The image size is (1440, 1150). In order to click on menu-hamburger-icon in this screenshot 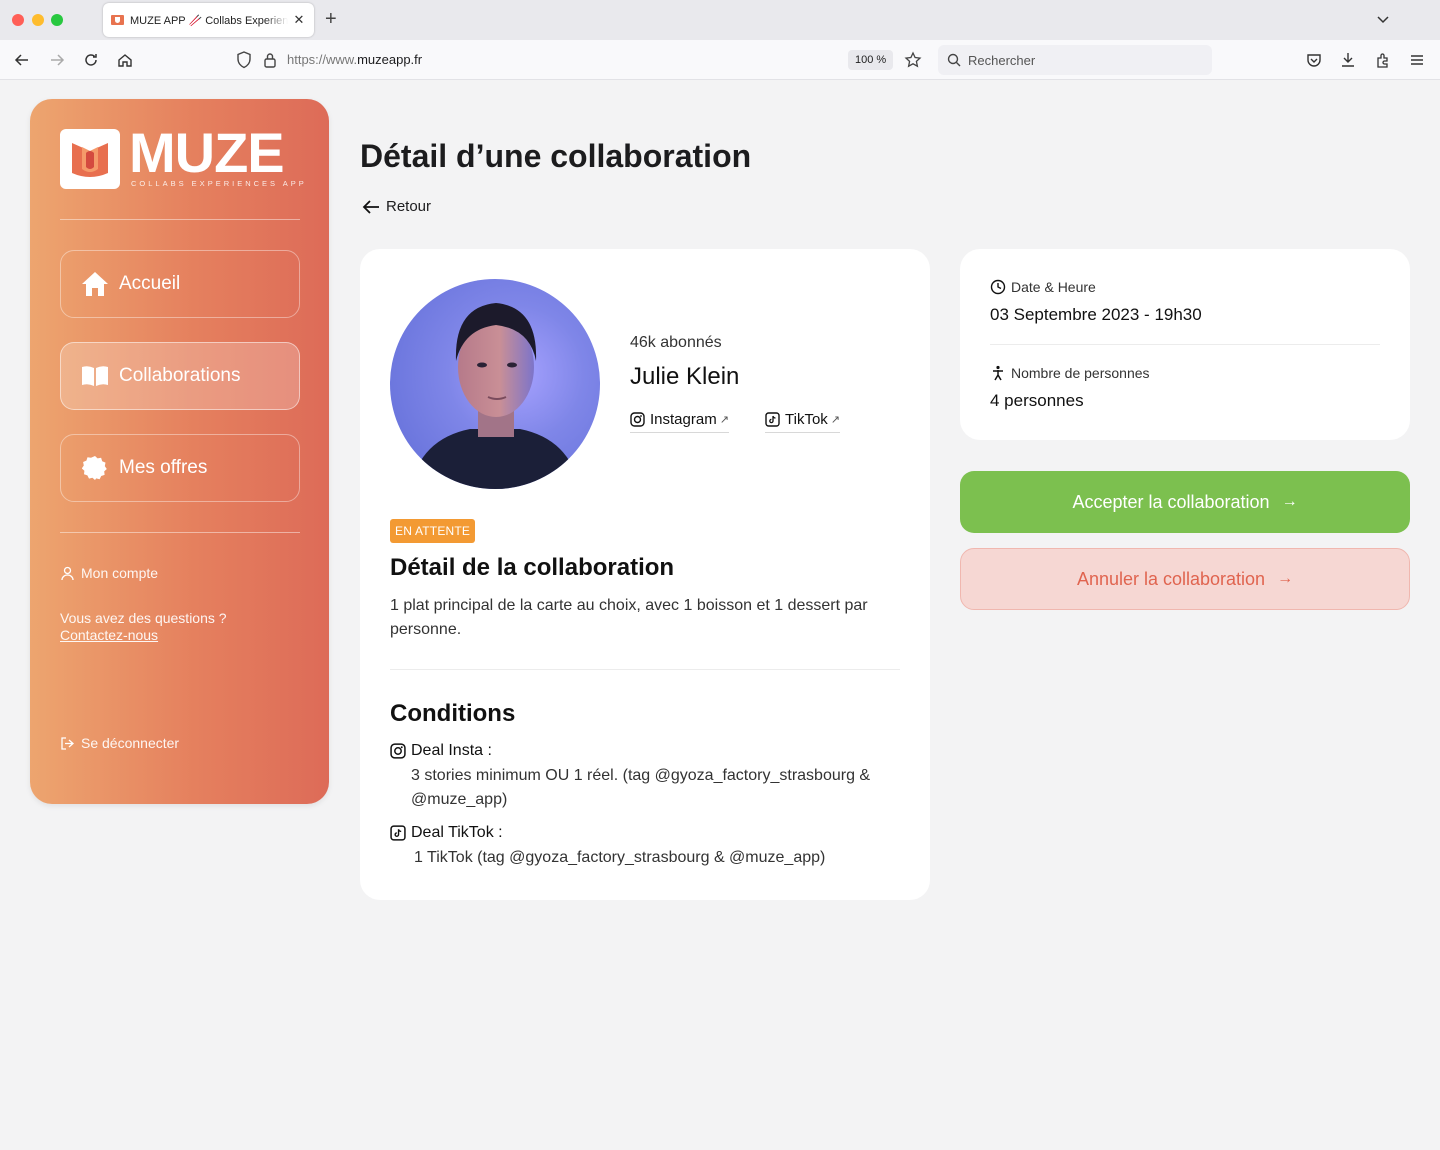, I will do `click(1417, 60)`.